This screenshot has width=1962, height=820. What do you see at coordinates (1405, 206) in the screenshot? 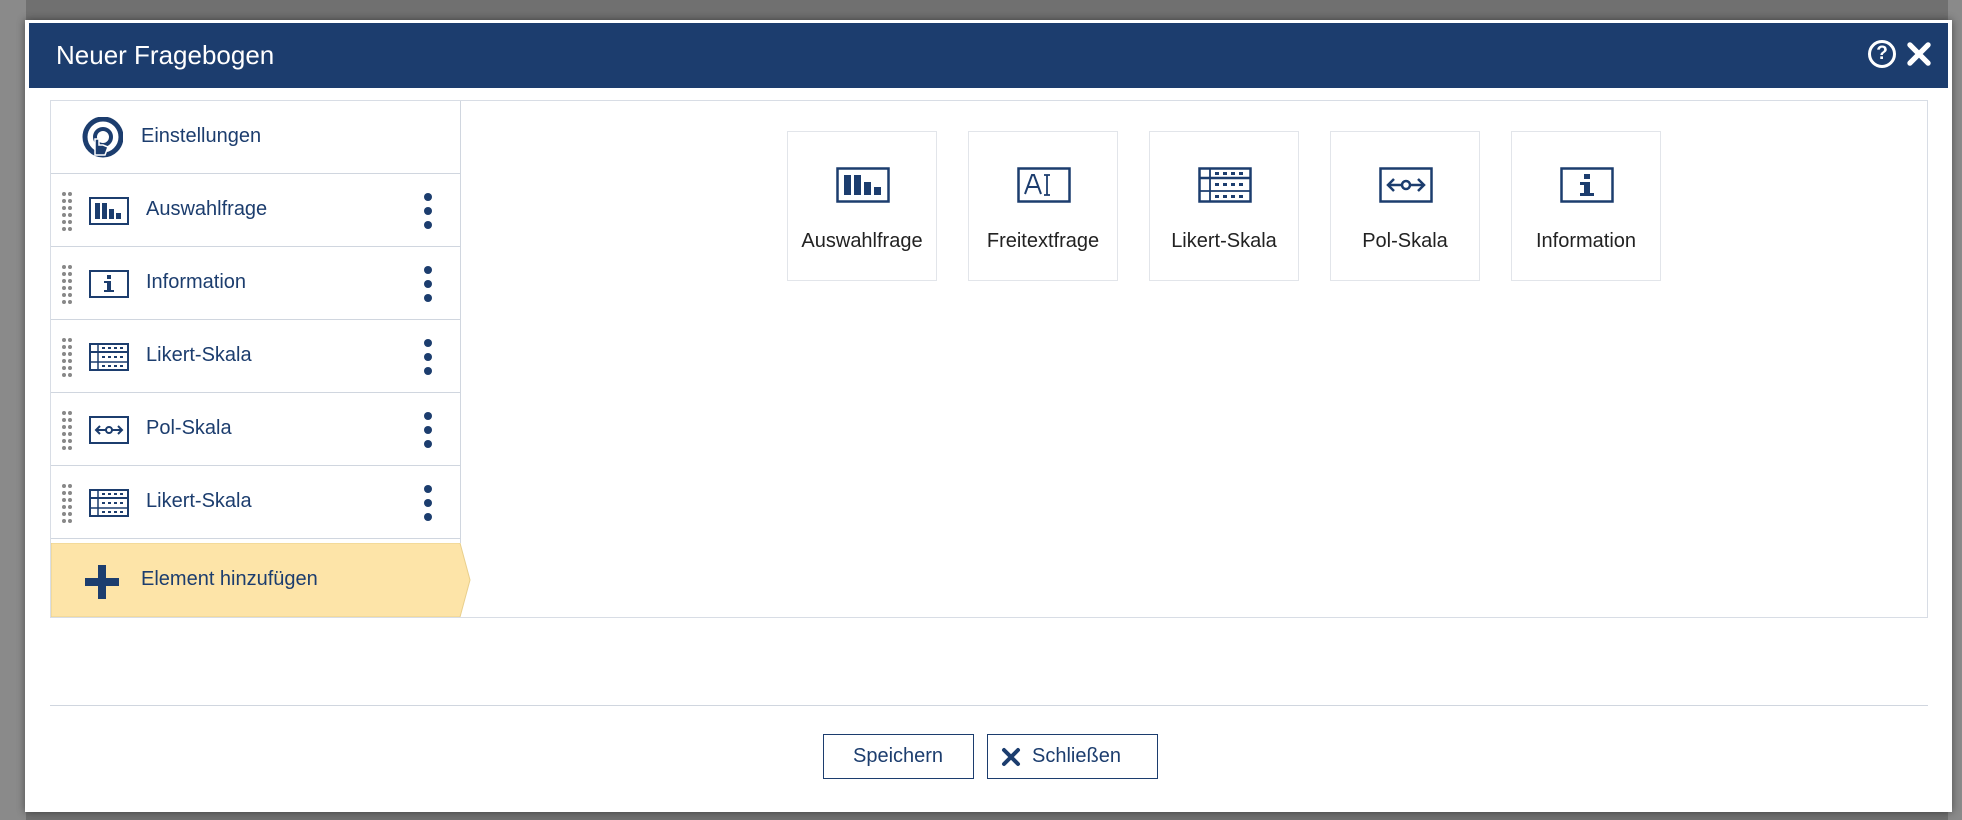
I see `tile-pol-skala: Pol-Skala` at bounding box center [1405, 206].